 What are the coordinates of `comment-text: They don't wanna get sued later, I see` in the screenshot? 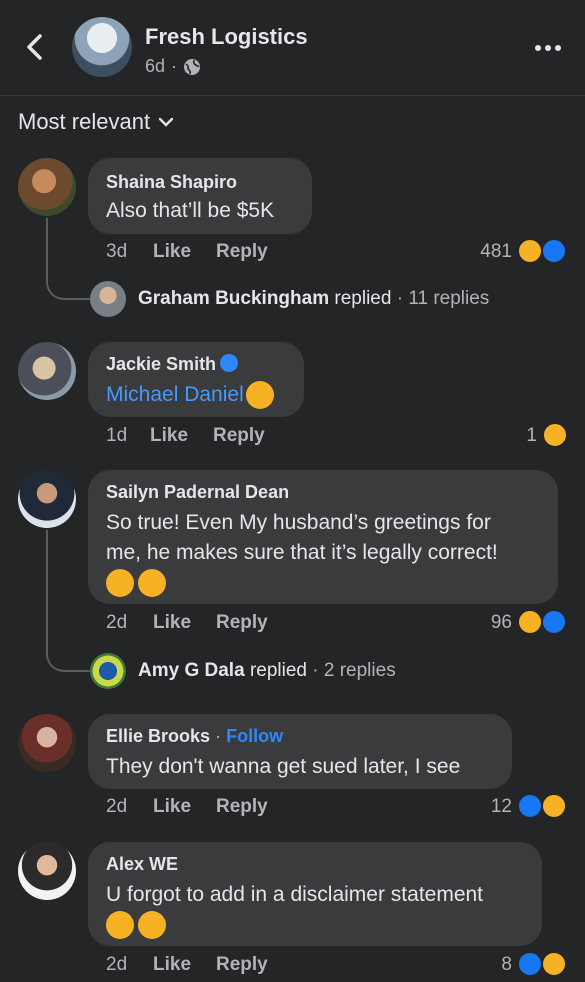 It's located at (283, 766).